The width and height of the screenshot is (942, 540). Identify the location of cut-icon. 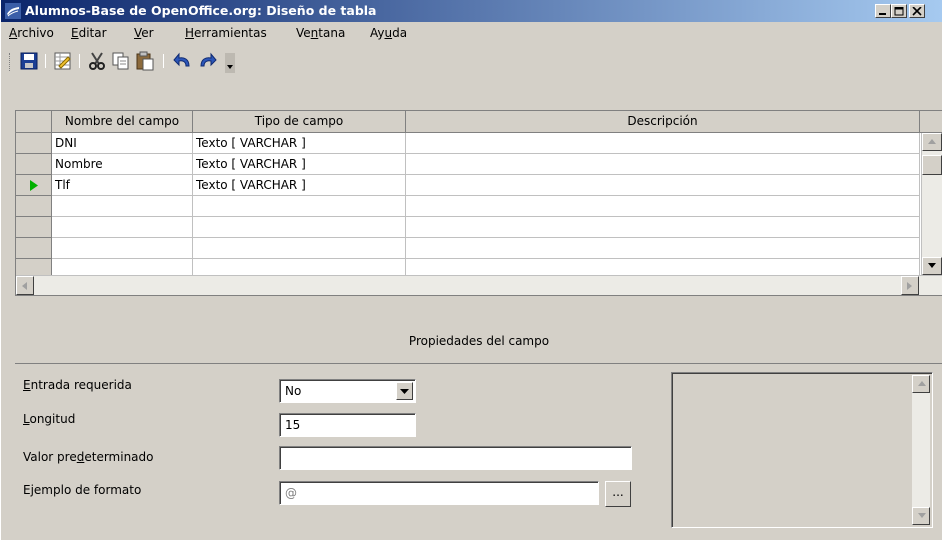
(97, 61).